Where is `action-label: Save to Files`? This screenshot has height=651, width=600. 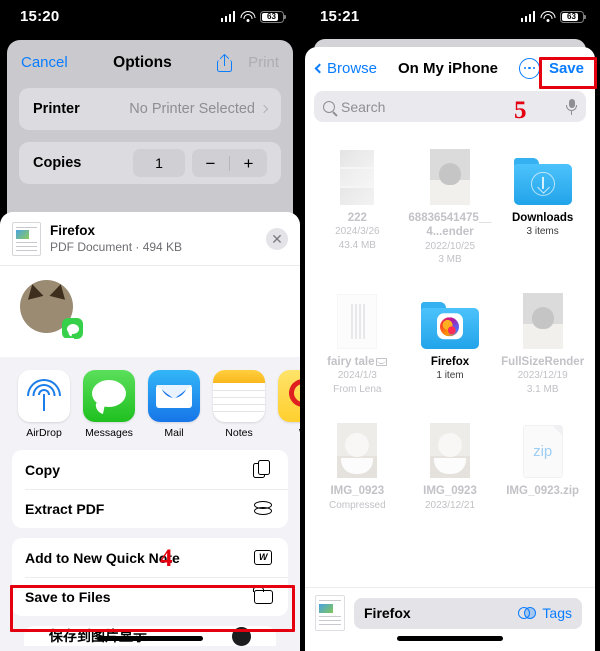 action-label: Save to Files is located at coordinates (68, 596).